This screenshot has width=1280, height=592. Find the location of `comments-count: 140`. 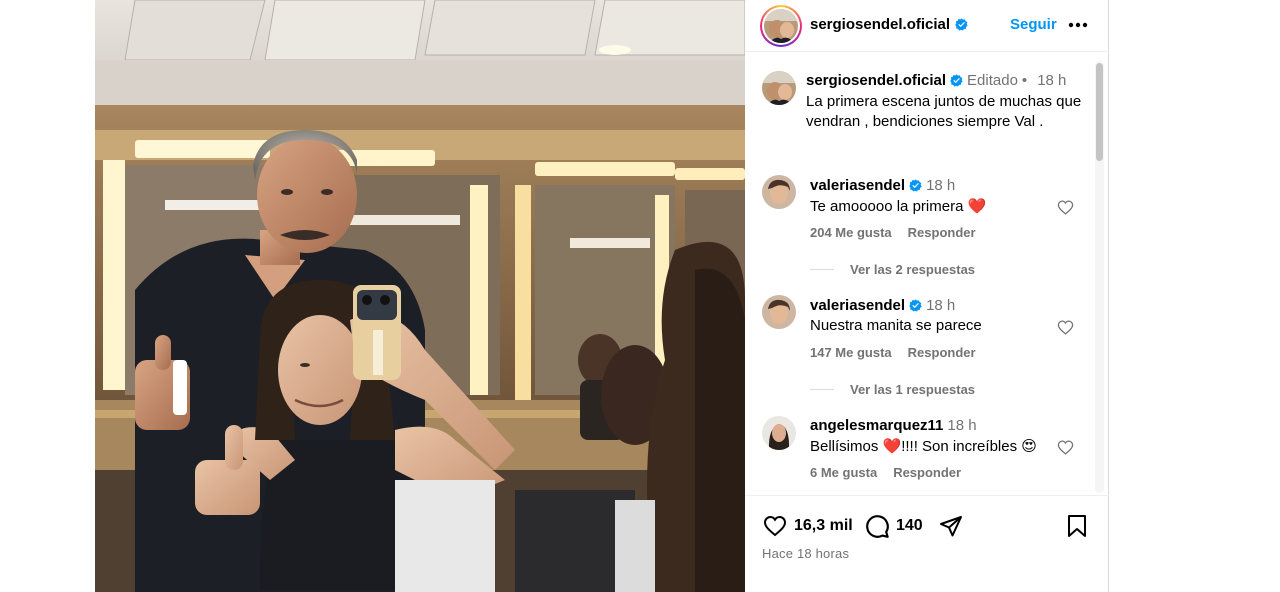

comments-count: 140 is located at coordinates (909, 526).